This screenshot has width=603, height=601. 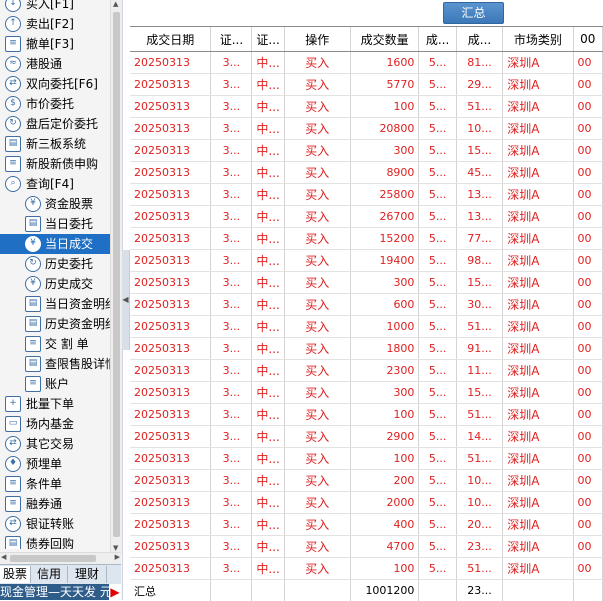 What do you see at coordinates (55, 424) in the screenshot?
I see `sidebar-item-exchange-fund: ▭场内基金` at bounding box center [55, 424].